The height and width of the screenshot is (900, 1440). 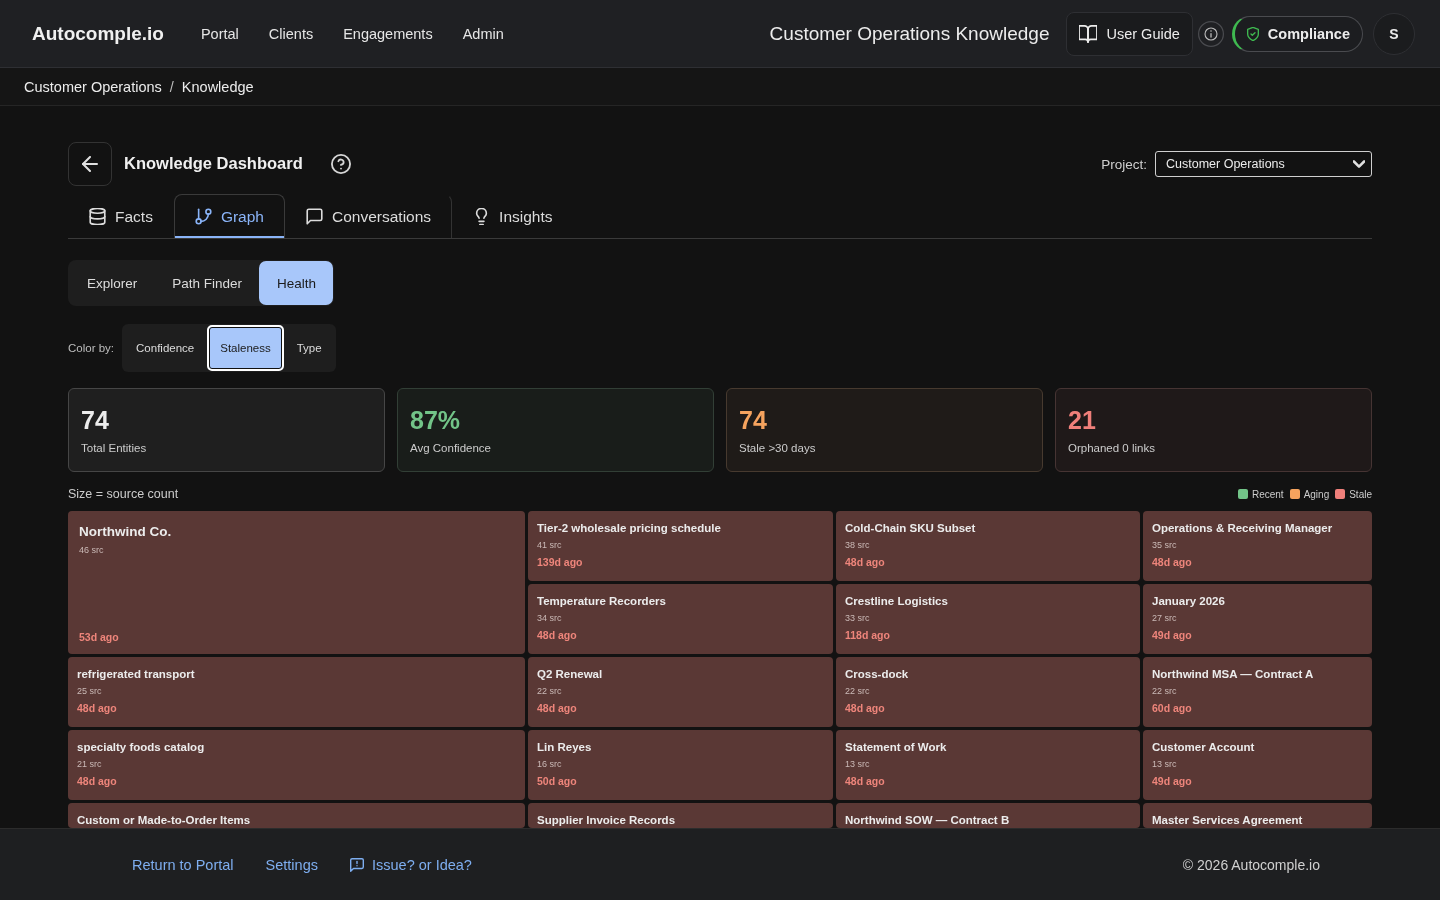 I want to click on footer-link: Settings, so click(x=291, y=864).